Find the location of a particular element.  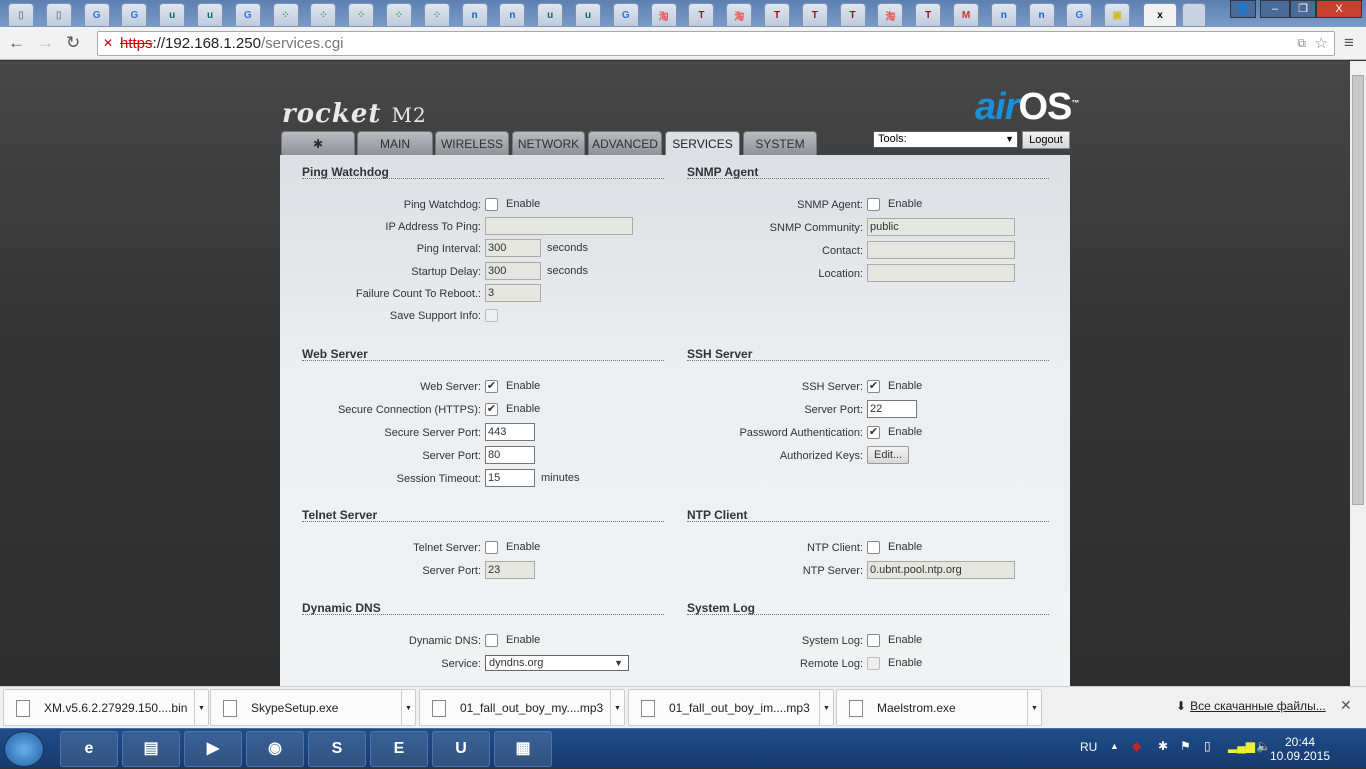

tray-expand-icon: ▲ is located at coordinates (1114, 746).